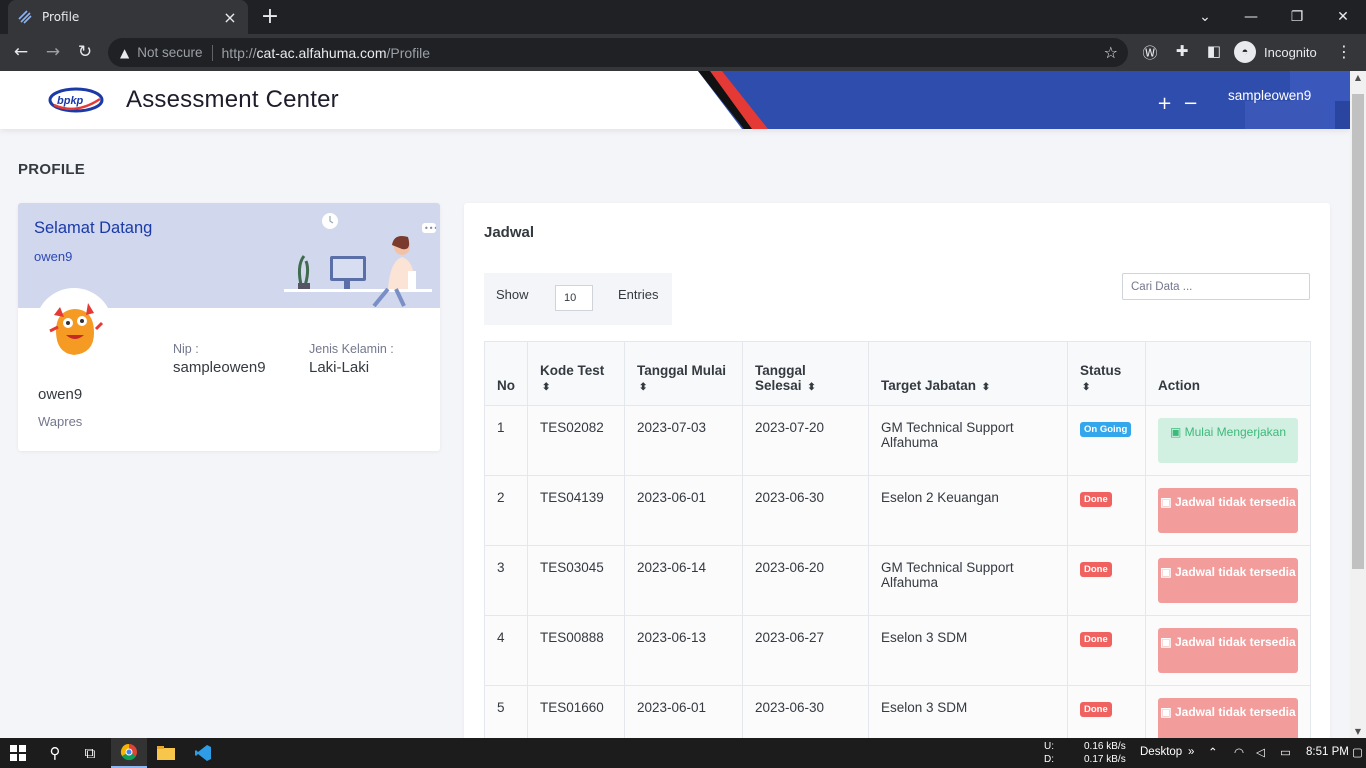 This screenshot has width=1366, height=768. What do you see at coordinates (576, 711) in the screenshot?
I see `cell-kode: TES01660` at bounding box center [576, 711].